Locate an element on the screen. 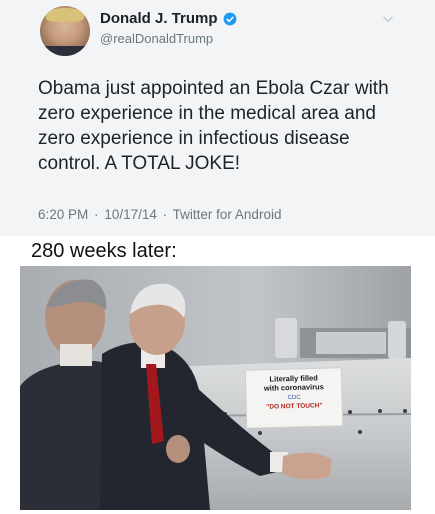 This screenshot has width=435, height=514. avatar-hair is located at coordinates (65, 15).